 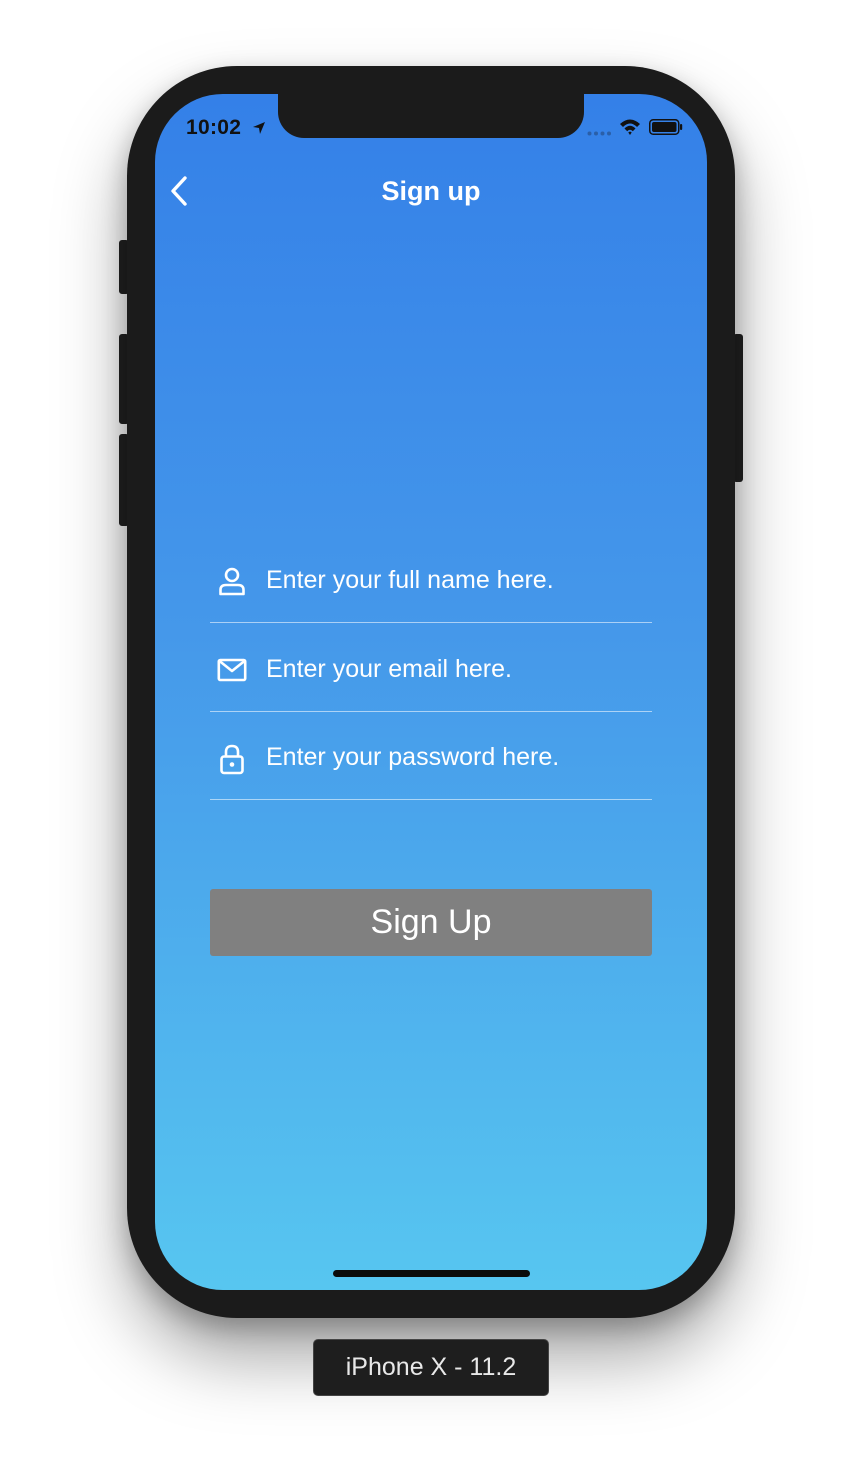 I want to click on notch, so click(x=431, y=116).